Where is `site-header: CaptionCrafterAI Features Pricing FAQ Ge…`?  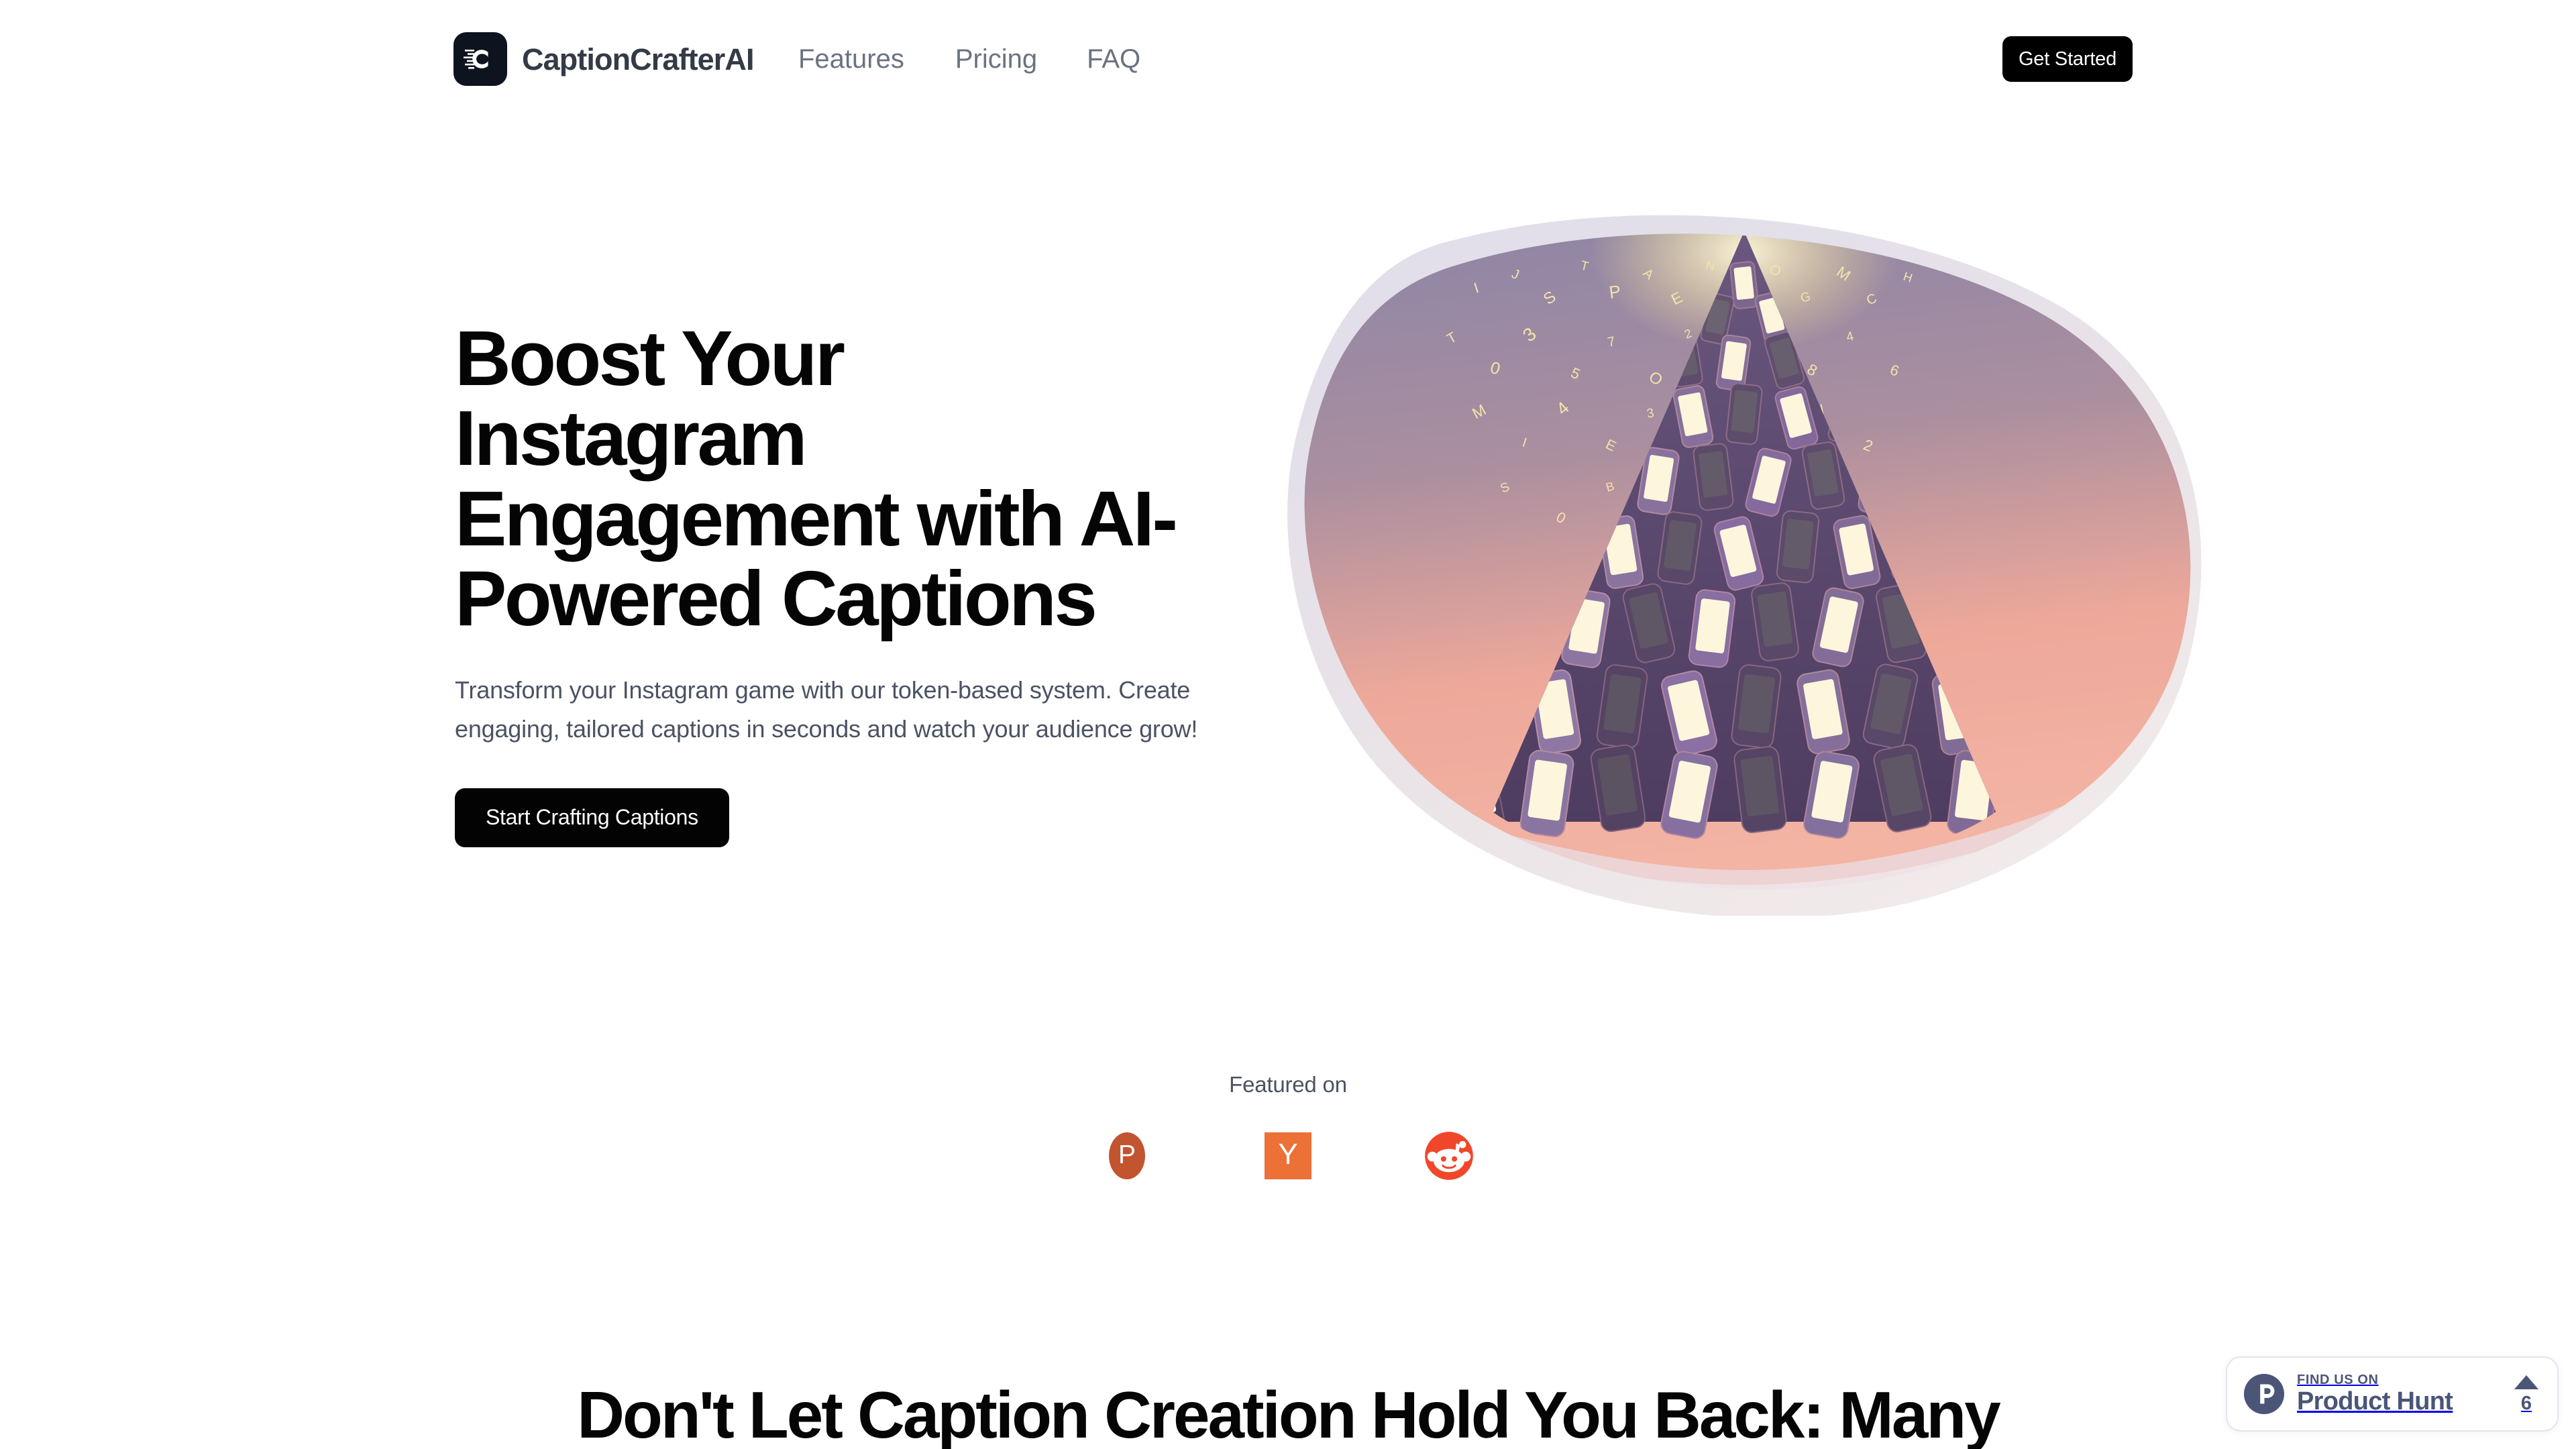 site-header: CaptionCrafterAI Features Pricing FAQ Ge… is located at coordinates (1288, 58).